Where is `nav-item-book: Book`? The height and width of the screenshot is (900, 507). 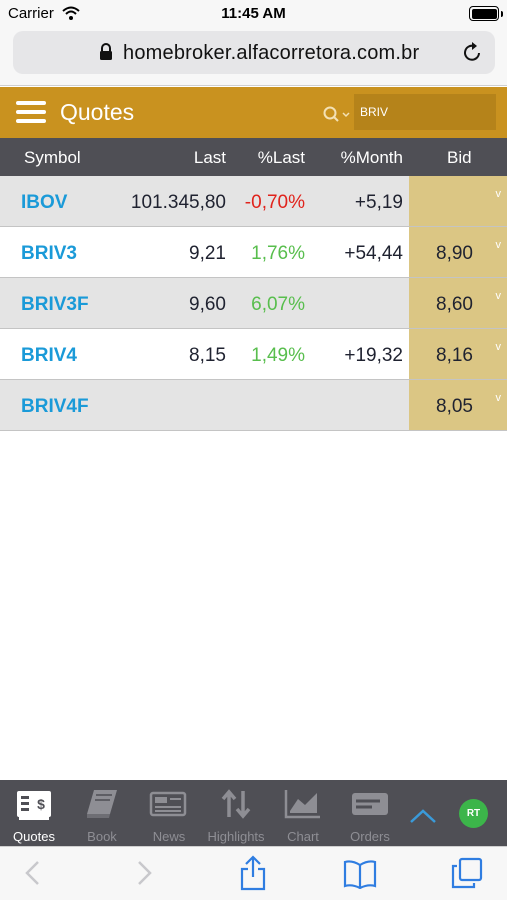 nav-item-book: Book is located at coordinates (102, 813).